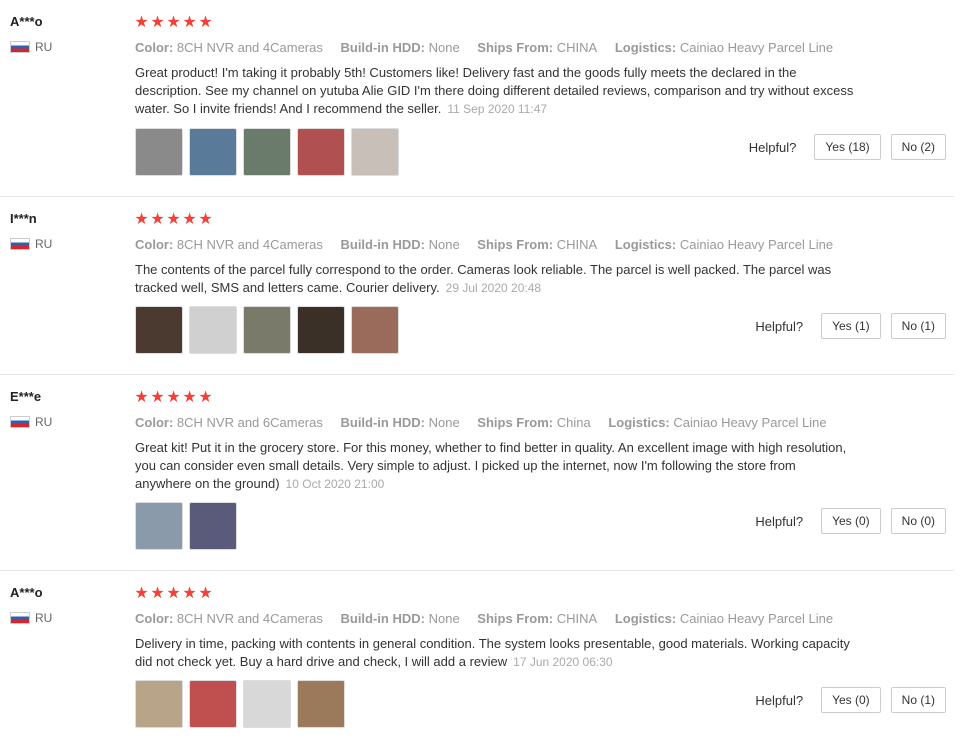  What do you see at coordinates (493, 288) in the screenshot?
I see `review-date: 29 Jul 2020 20:48` at bounding box center [493, 288].